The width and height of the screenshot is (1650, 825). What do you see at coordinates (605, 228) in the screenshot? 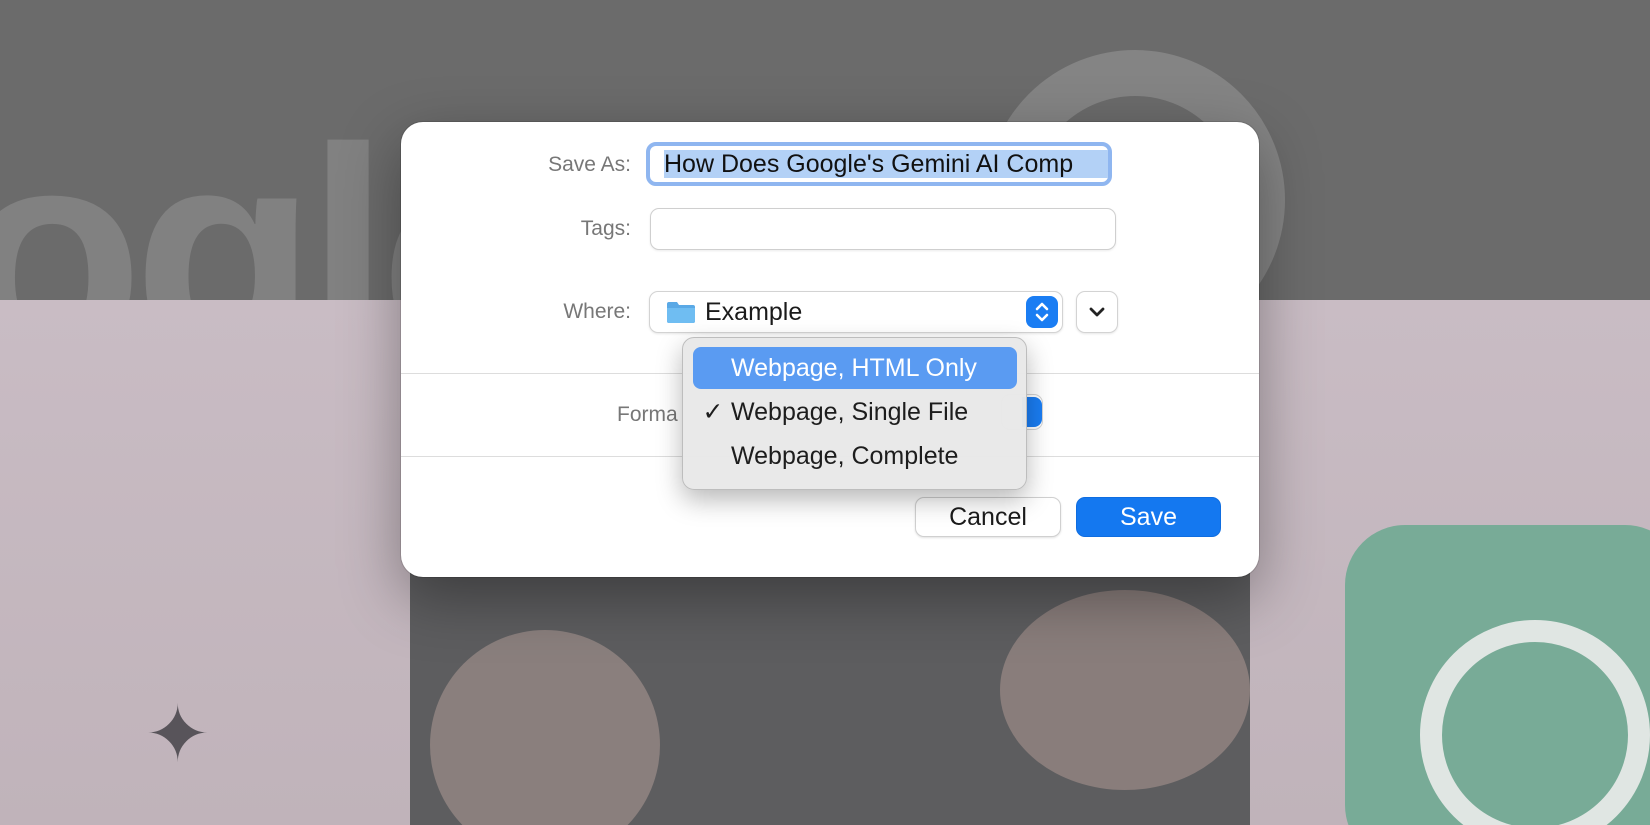
I see `tags-label: Tags:` at bounding box center [605, 228].